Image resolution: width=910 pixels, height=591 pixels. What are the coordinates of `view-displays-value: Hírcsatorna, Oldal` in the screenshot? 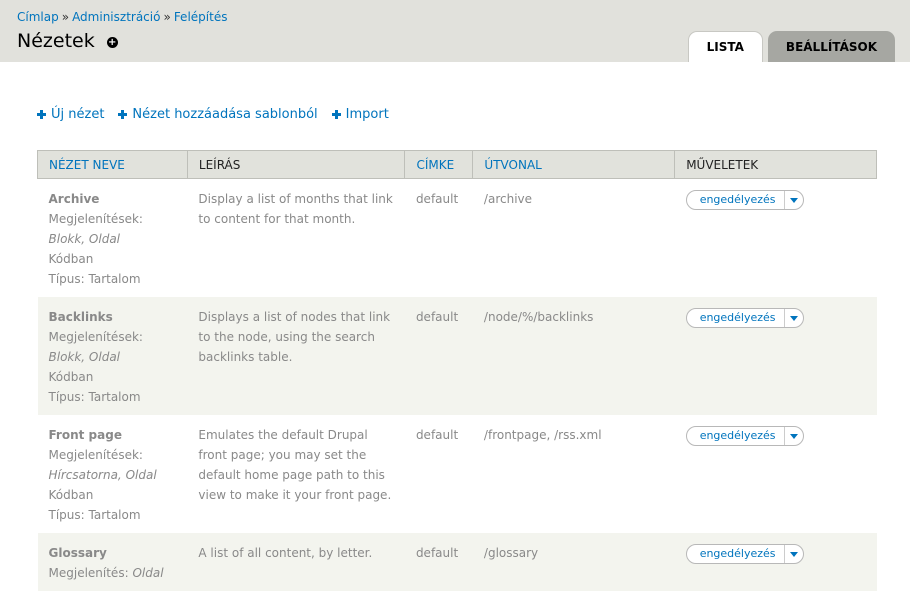 It's located at (102, 475).